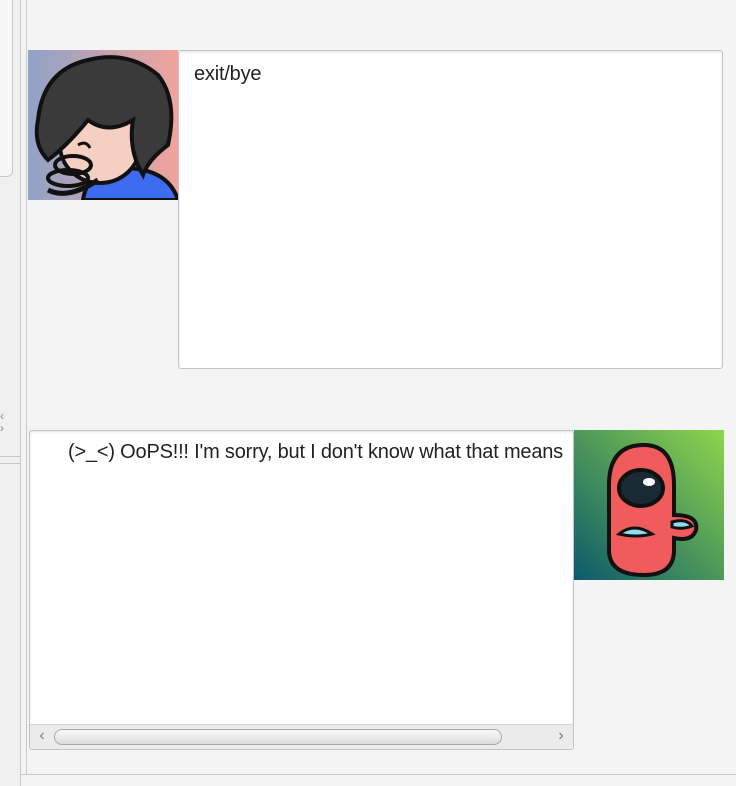 This screenshot has width=736, height=786. I want to click on horizontal-scrollbar: ‹ ›, so click(301, 736).